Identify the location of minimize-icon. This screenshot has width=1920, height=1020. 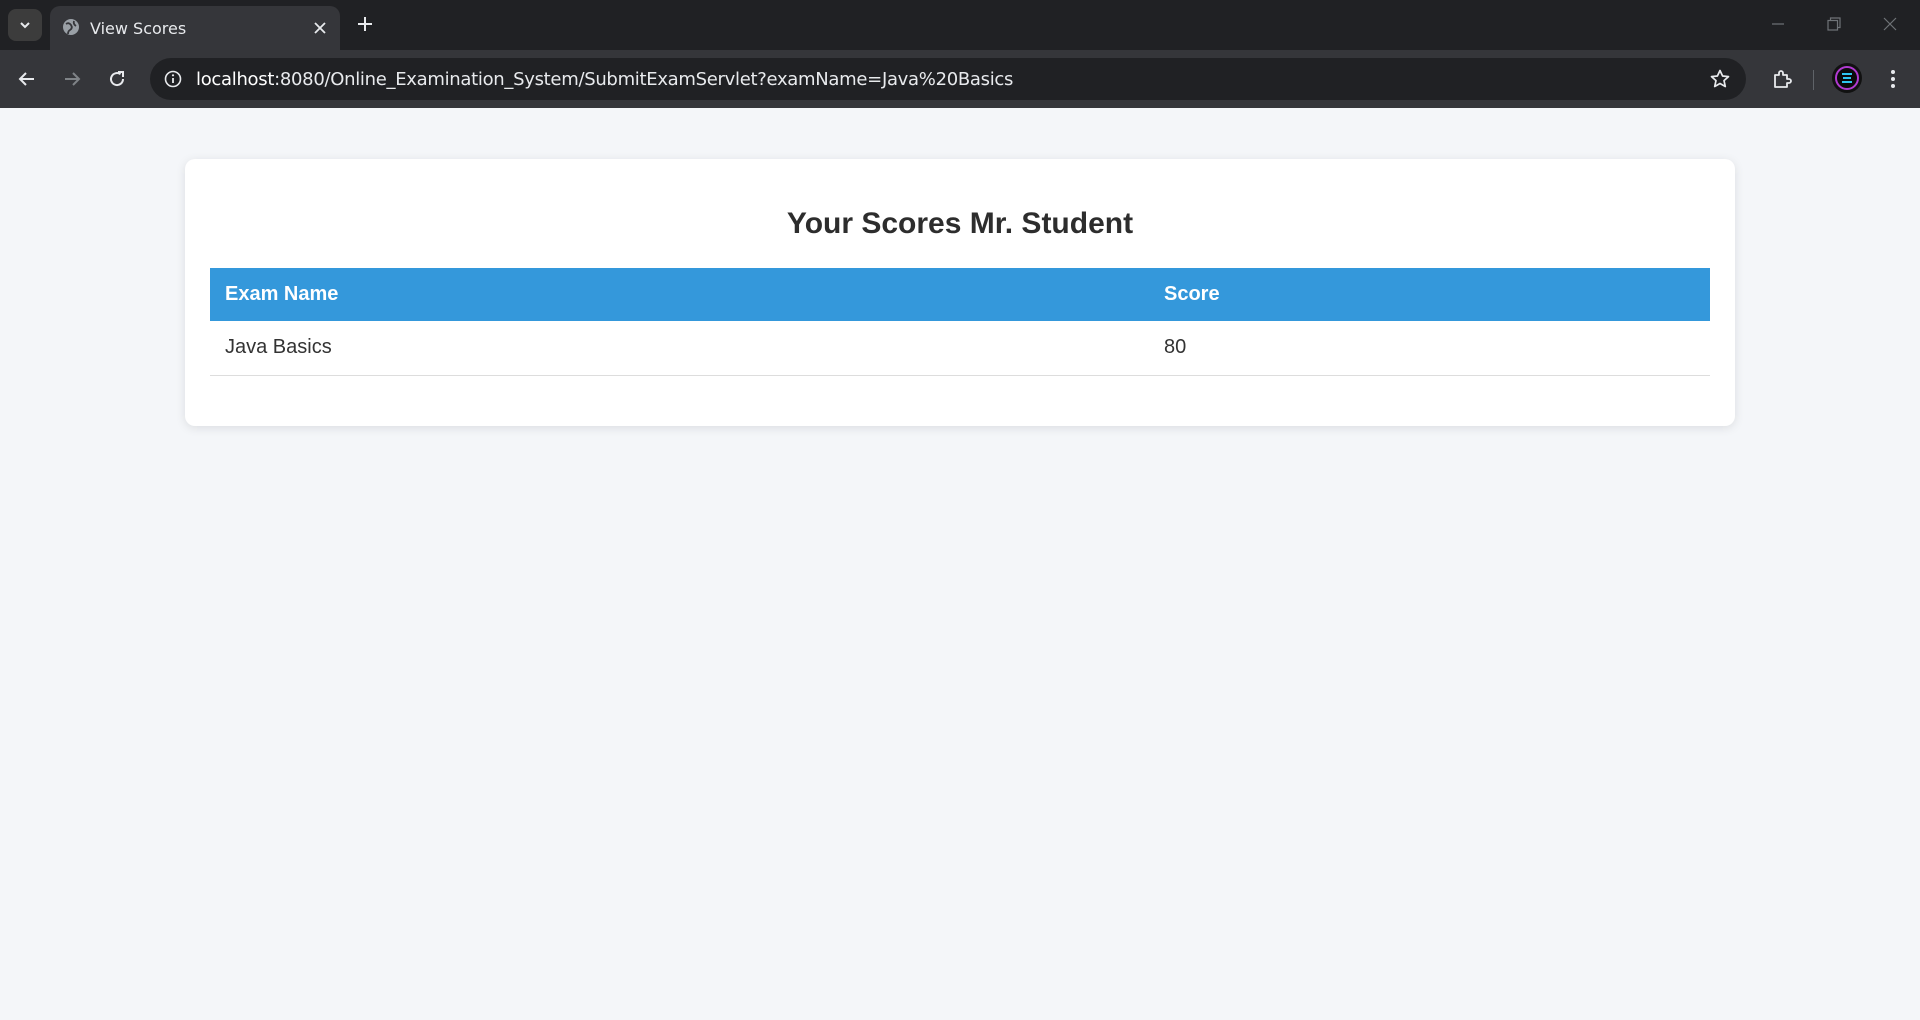
(1778, 24).